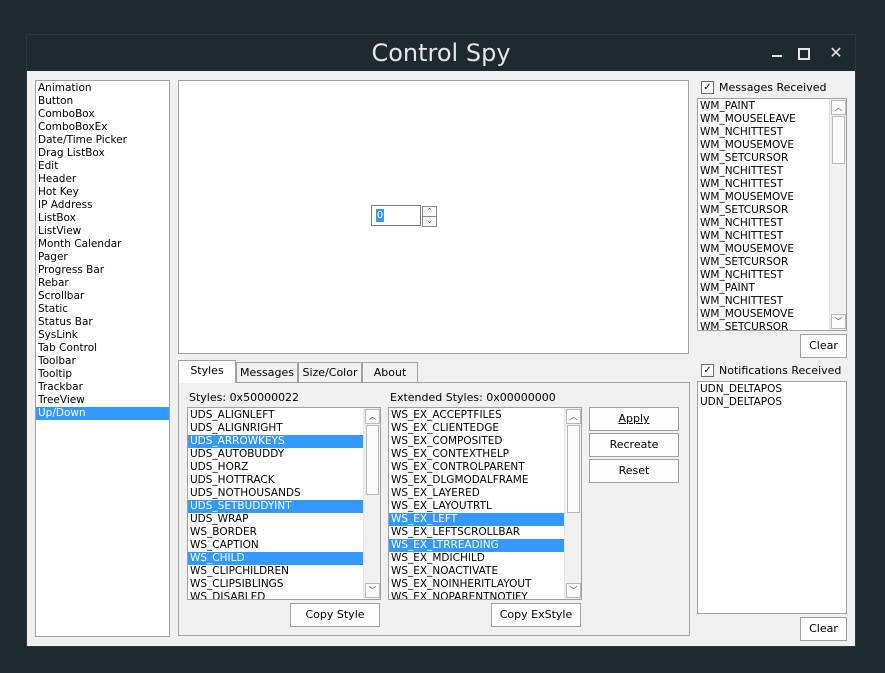  What do you see at coordinates (476, 532) in the screenshot?
I see `ex-style-item: WS_EX_LEFTSCROLLBAR` at bounding box center [476, 532].